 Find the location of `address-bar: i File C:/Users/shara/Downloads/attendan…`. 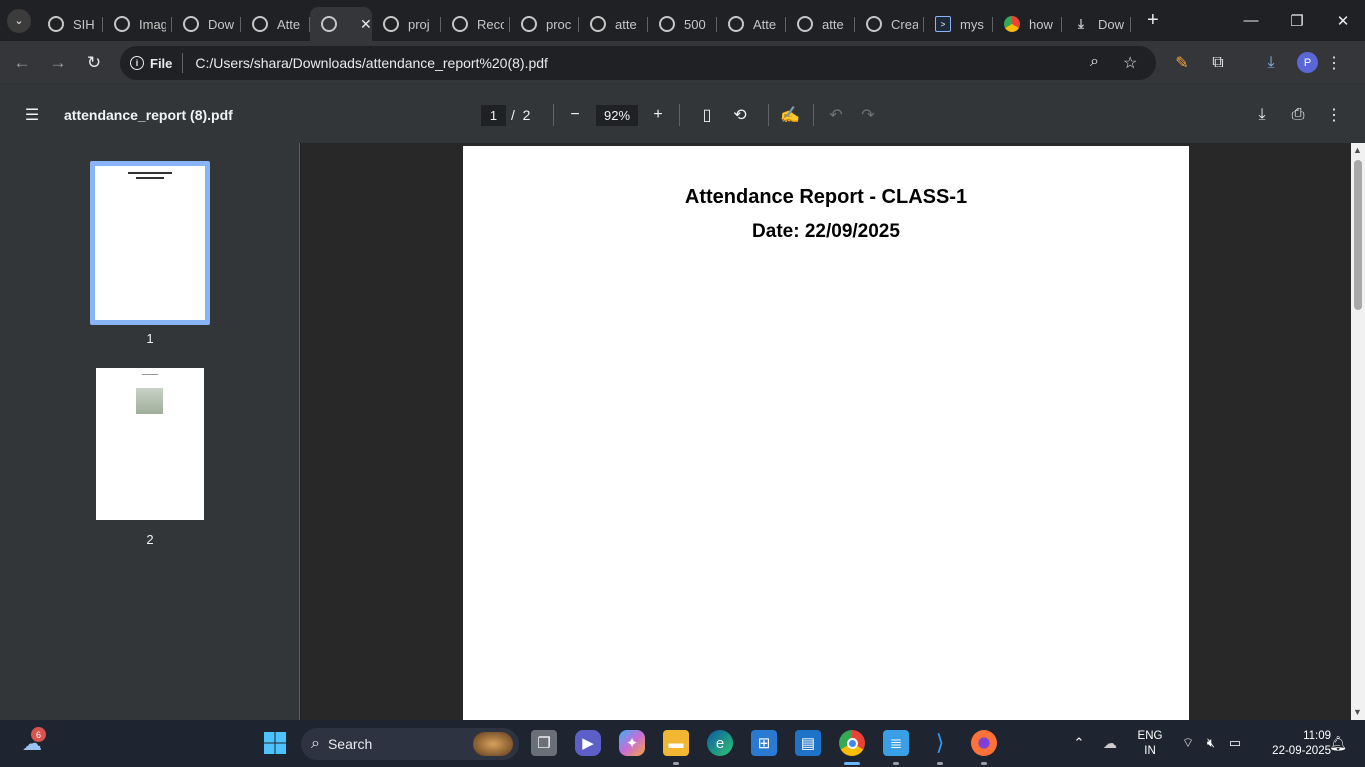

address-bar: i File C:/Users/shara/Downloads/attendan… is located at coordinates (638, 63).